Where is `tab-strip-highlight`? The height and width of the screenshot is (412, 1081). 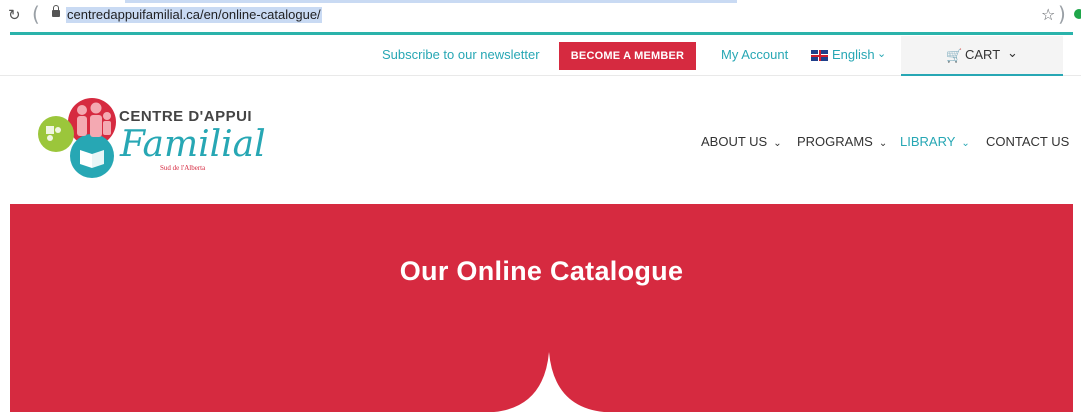 tab-strip-highlight is located at coordinates (431, 1).